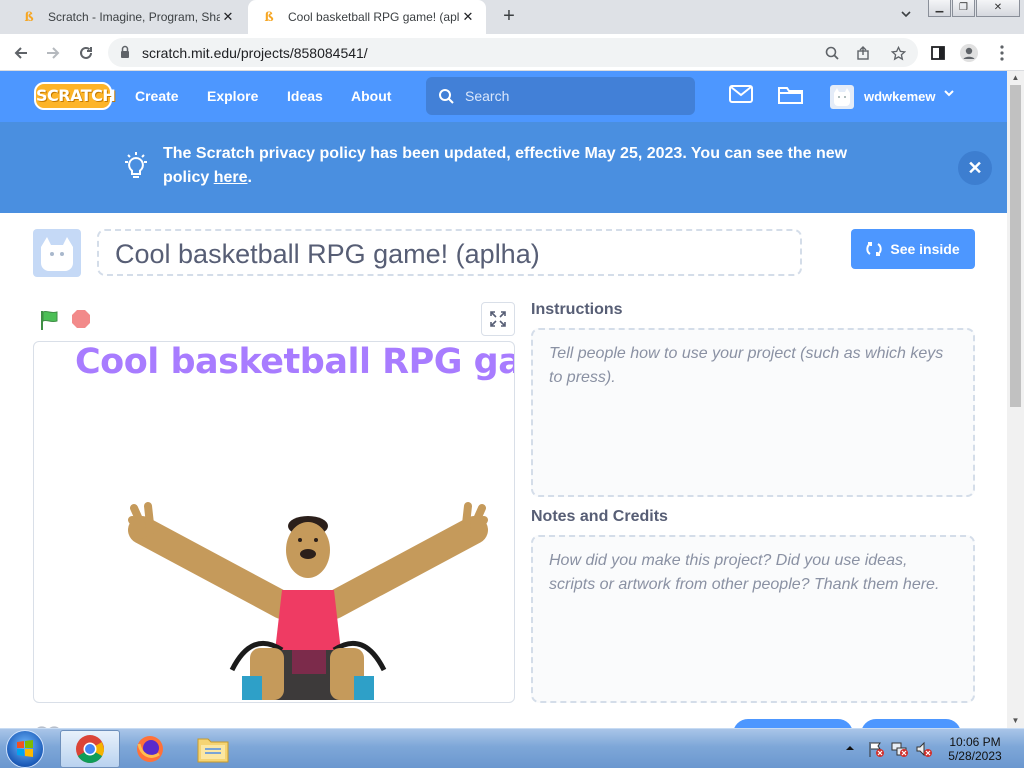 The height and width of the screenshot is (772, 1024). Describe the element at coordinates (231, 177) in the screenshot. I see `privacy-policy-link: here` at that location.